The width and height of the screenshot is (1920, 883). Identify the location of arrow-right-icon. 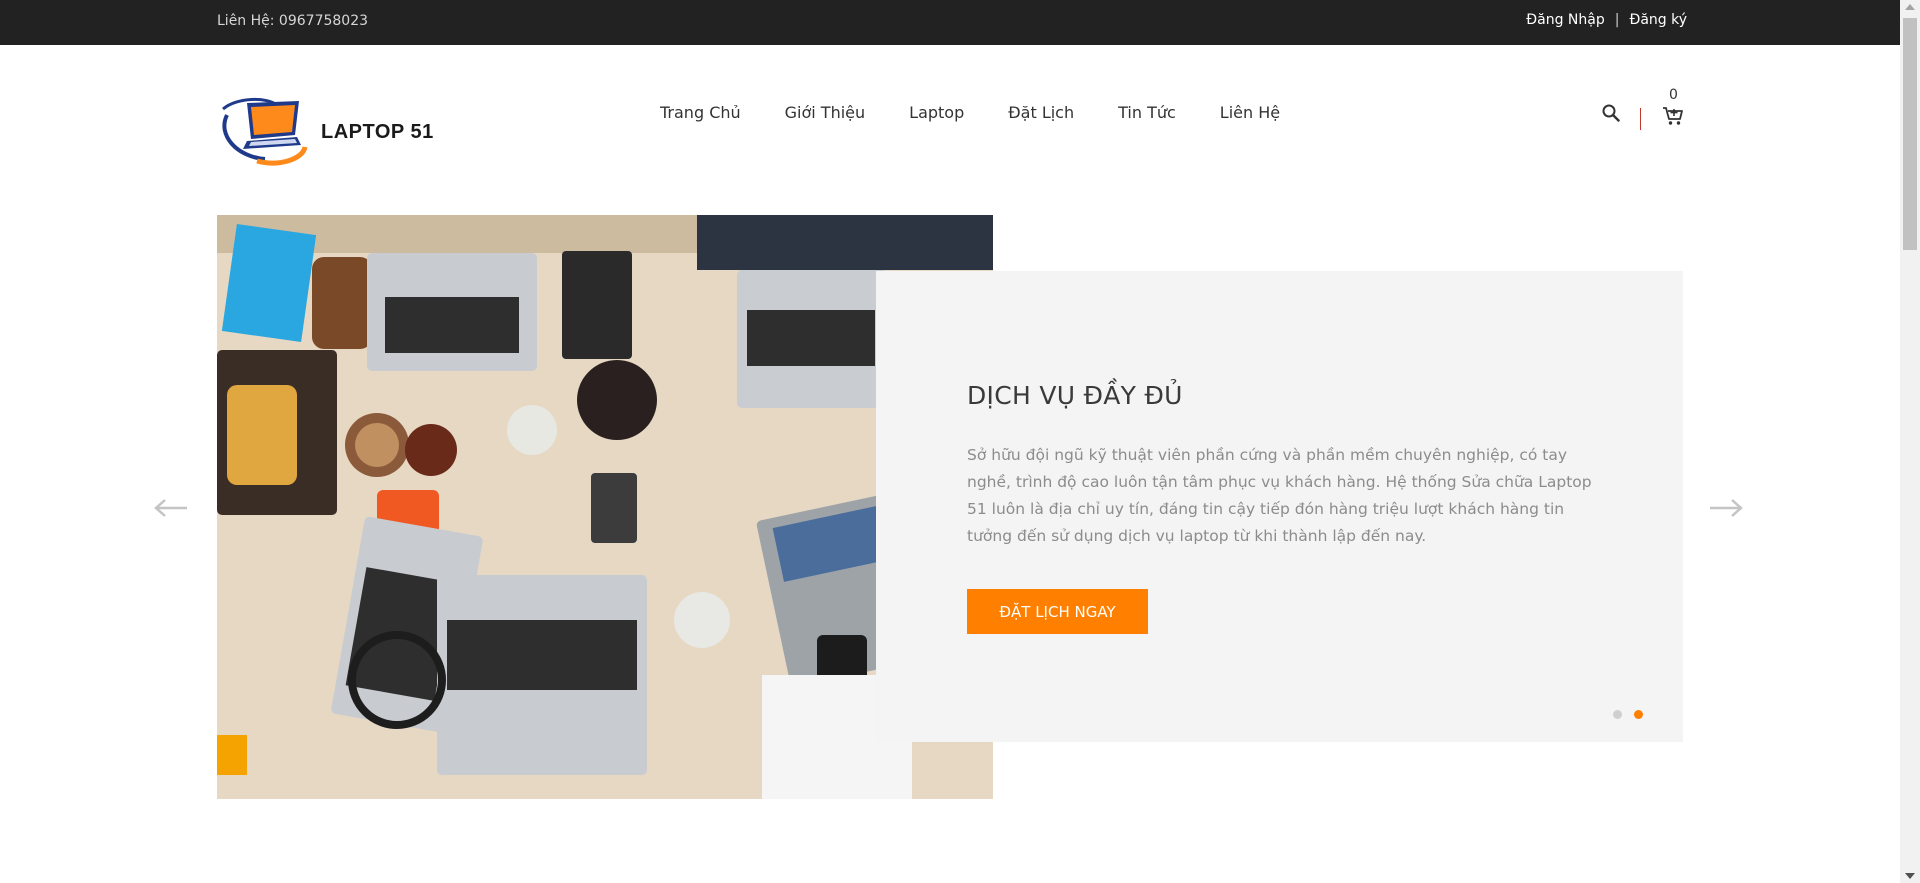
(1726, 510).